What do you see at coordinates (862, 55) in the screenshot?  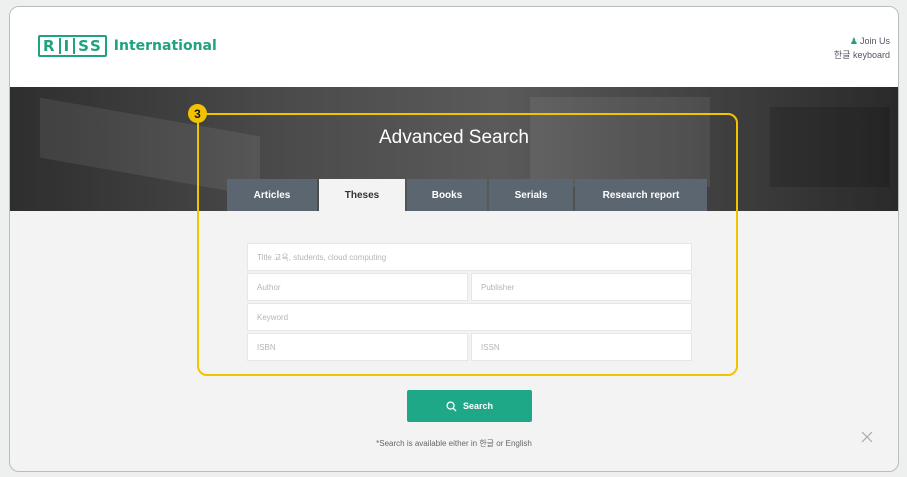 I see `keyboard-link: 한글 keyboard` at bounding box center [862, 55].